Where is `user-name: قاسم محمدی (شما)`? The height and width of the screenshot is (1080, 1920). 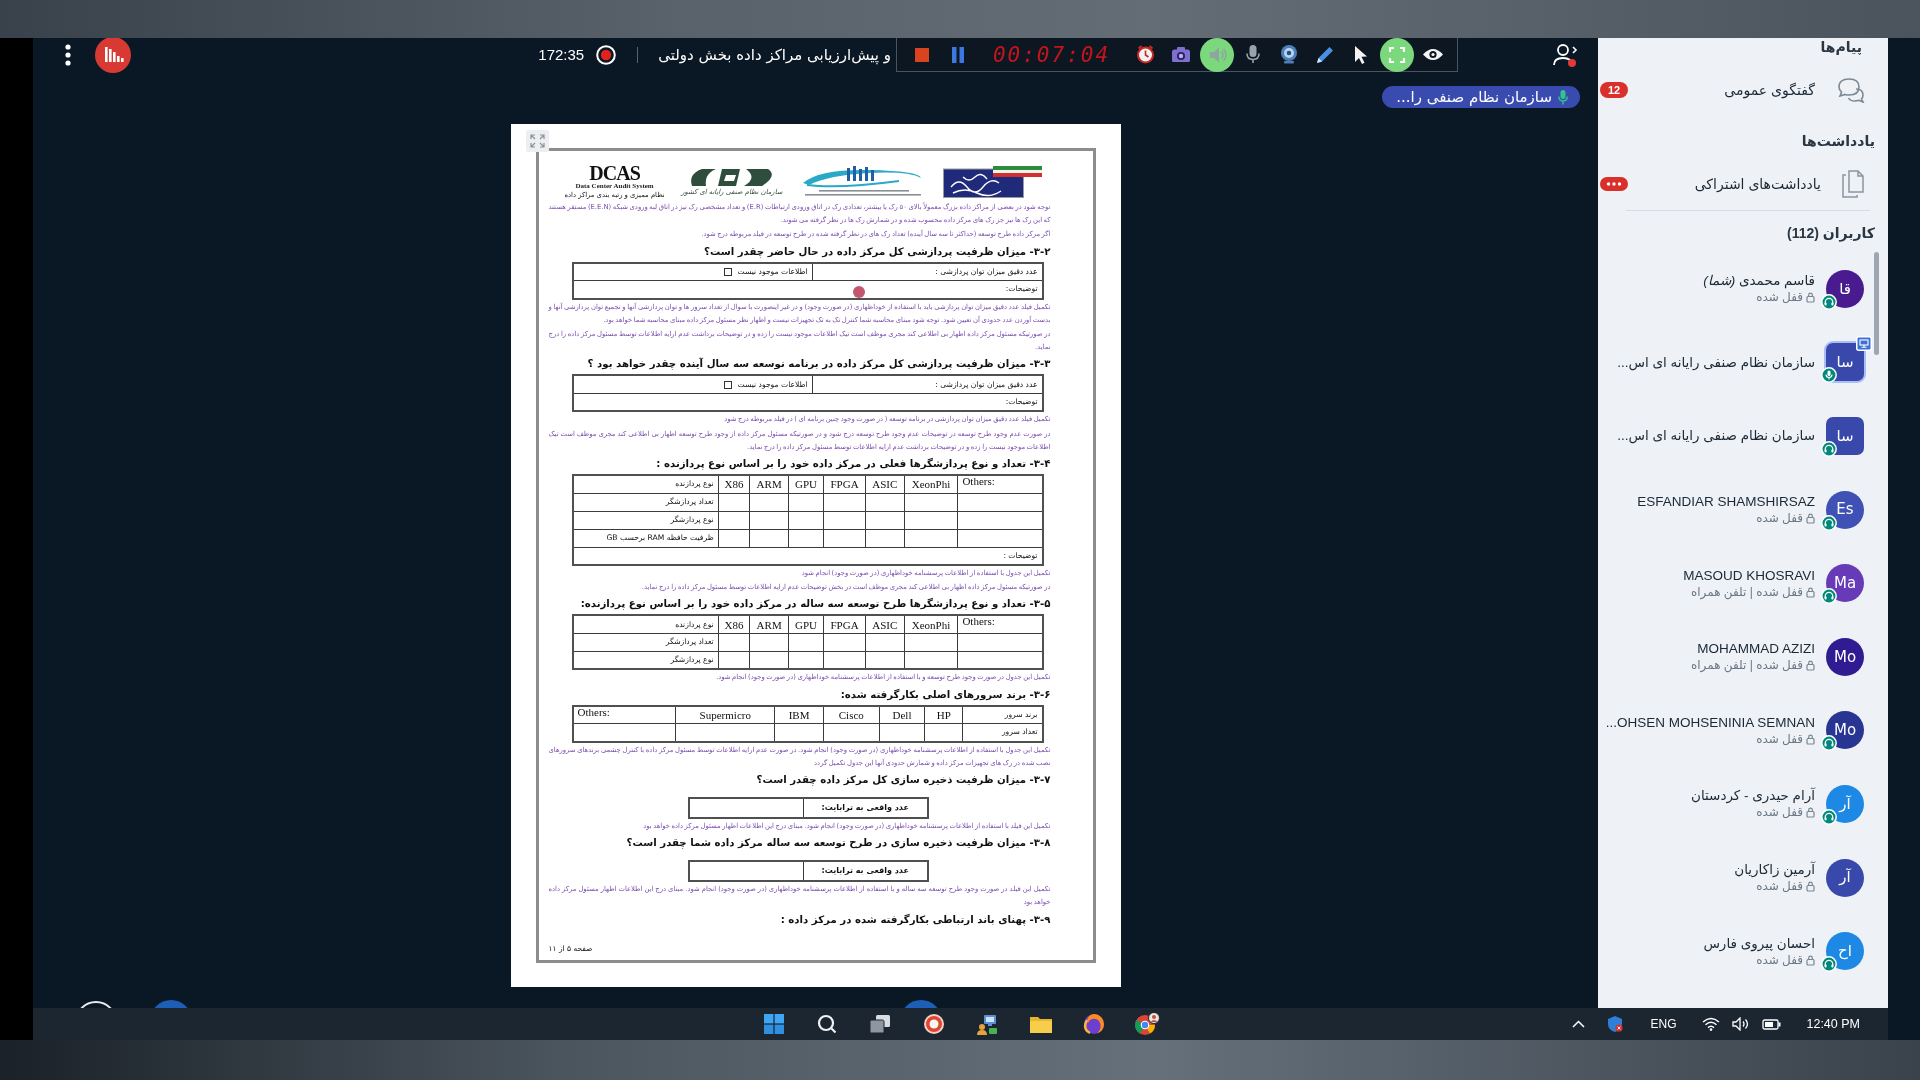
user-name: قاسم محمدی (شما) is located at coordinates (1758, 281).